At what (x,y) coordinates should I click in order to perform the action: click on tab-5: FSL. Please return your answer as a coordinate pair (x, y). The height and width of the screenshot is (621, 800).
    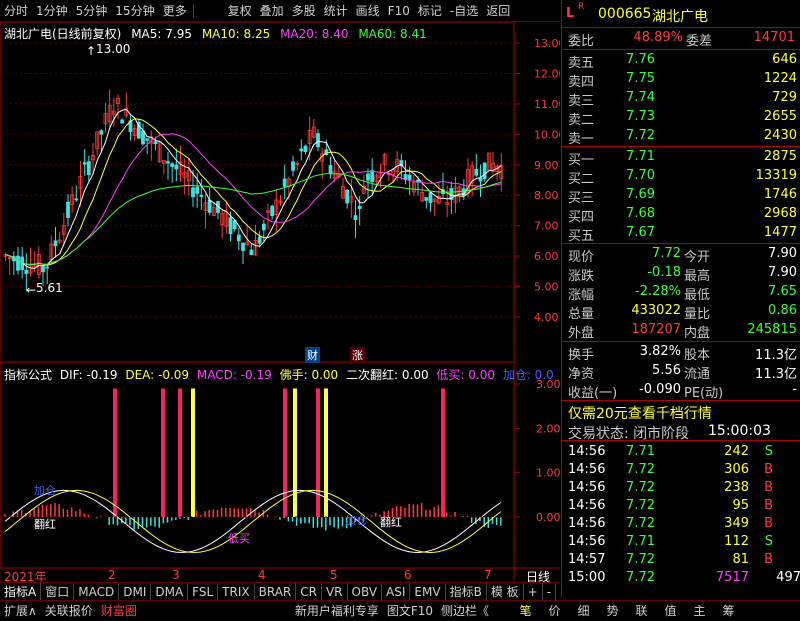
    Looking at the image, I should click on (203, 591).